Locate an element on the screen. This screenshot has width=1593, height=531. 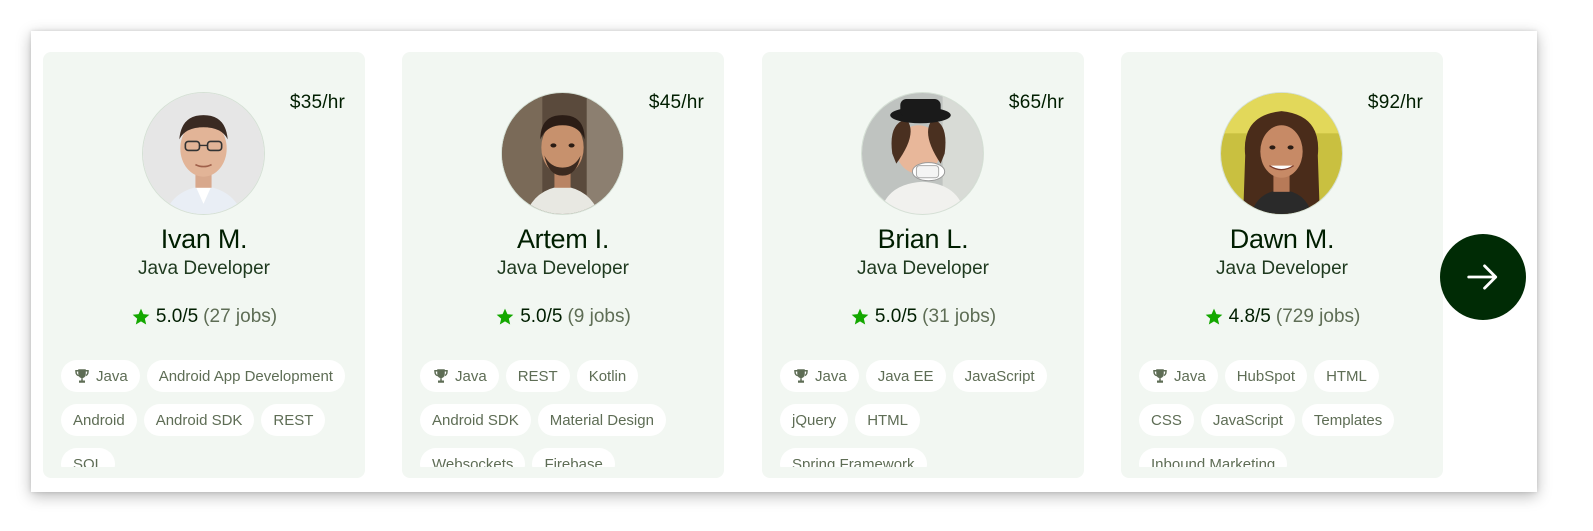
skill-chip: Websockets is located at coordinates (473, 457).